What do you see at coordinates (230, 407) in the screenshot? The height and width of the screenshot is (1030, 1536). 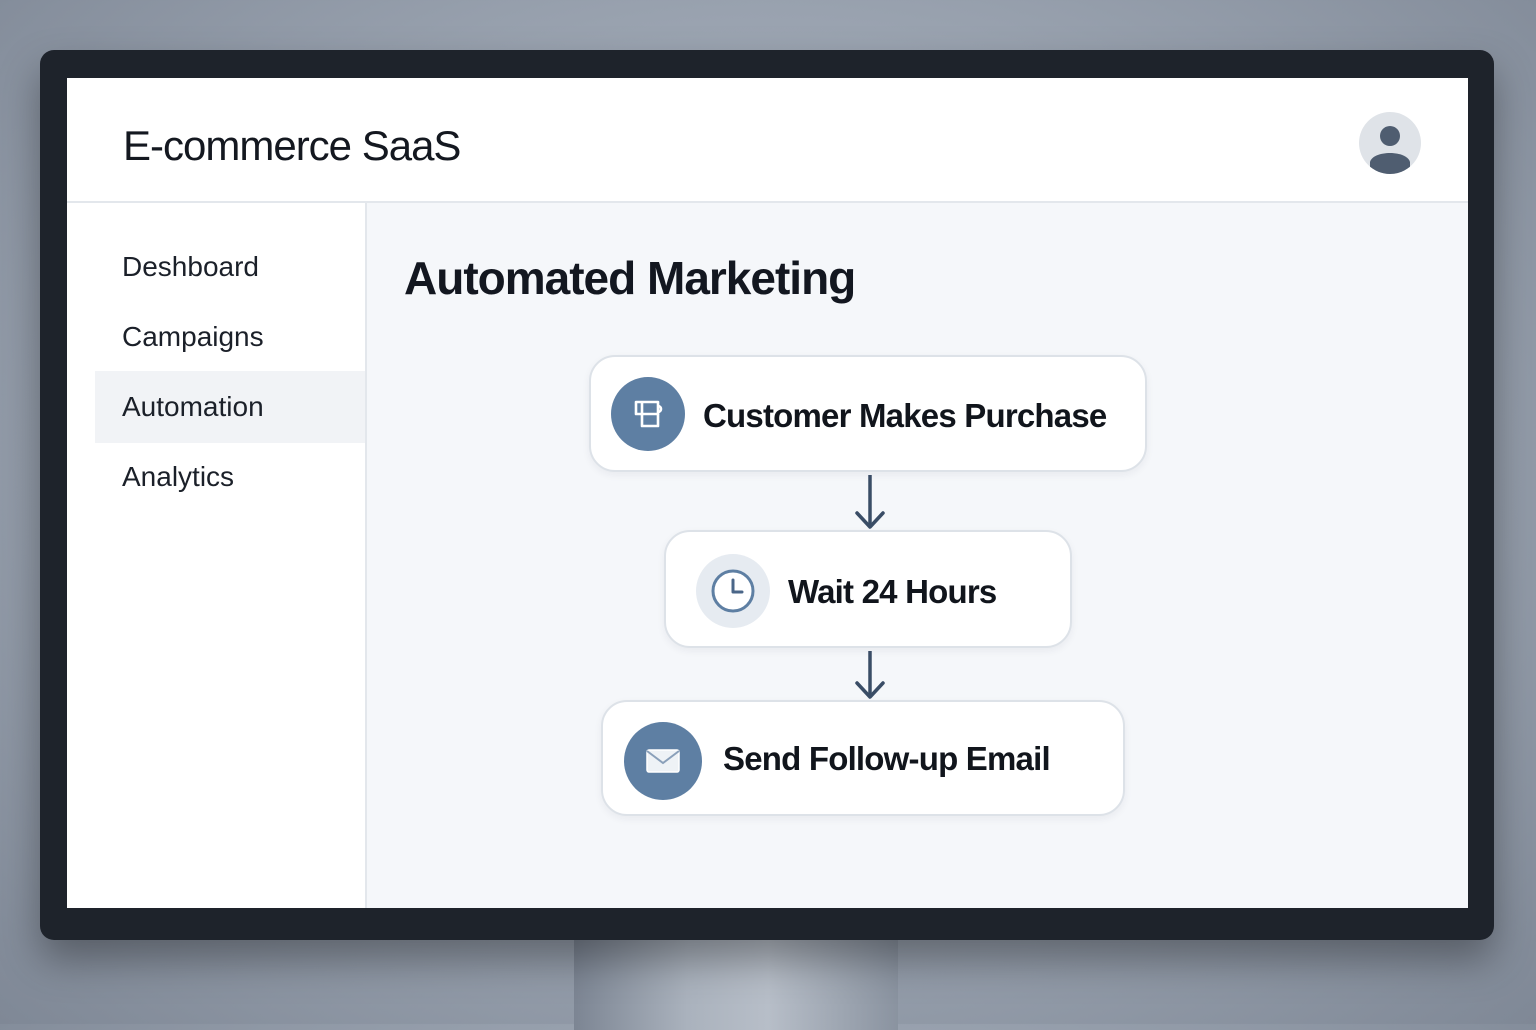 I see `sidebar-item-automation: Automation` at bounding box center [230, 407].